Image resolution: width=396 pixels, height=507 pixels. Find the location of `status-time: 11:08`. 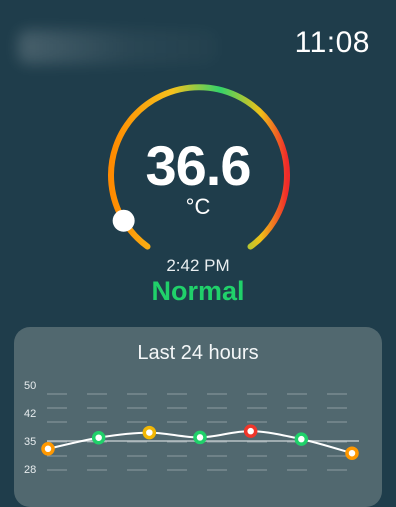

status-time: 11:08 is located at coordinates (332, 42).